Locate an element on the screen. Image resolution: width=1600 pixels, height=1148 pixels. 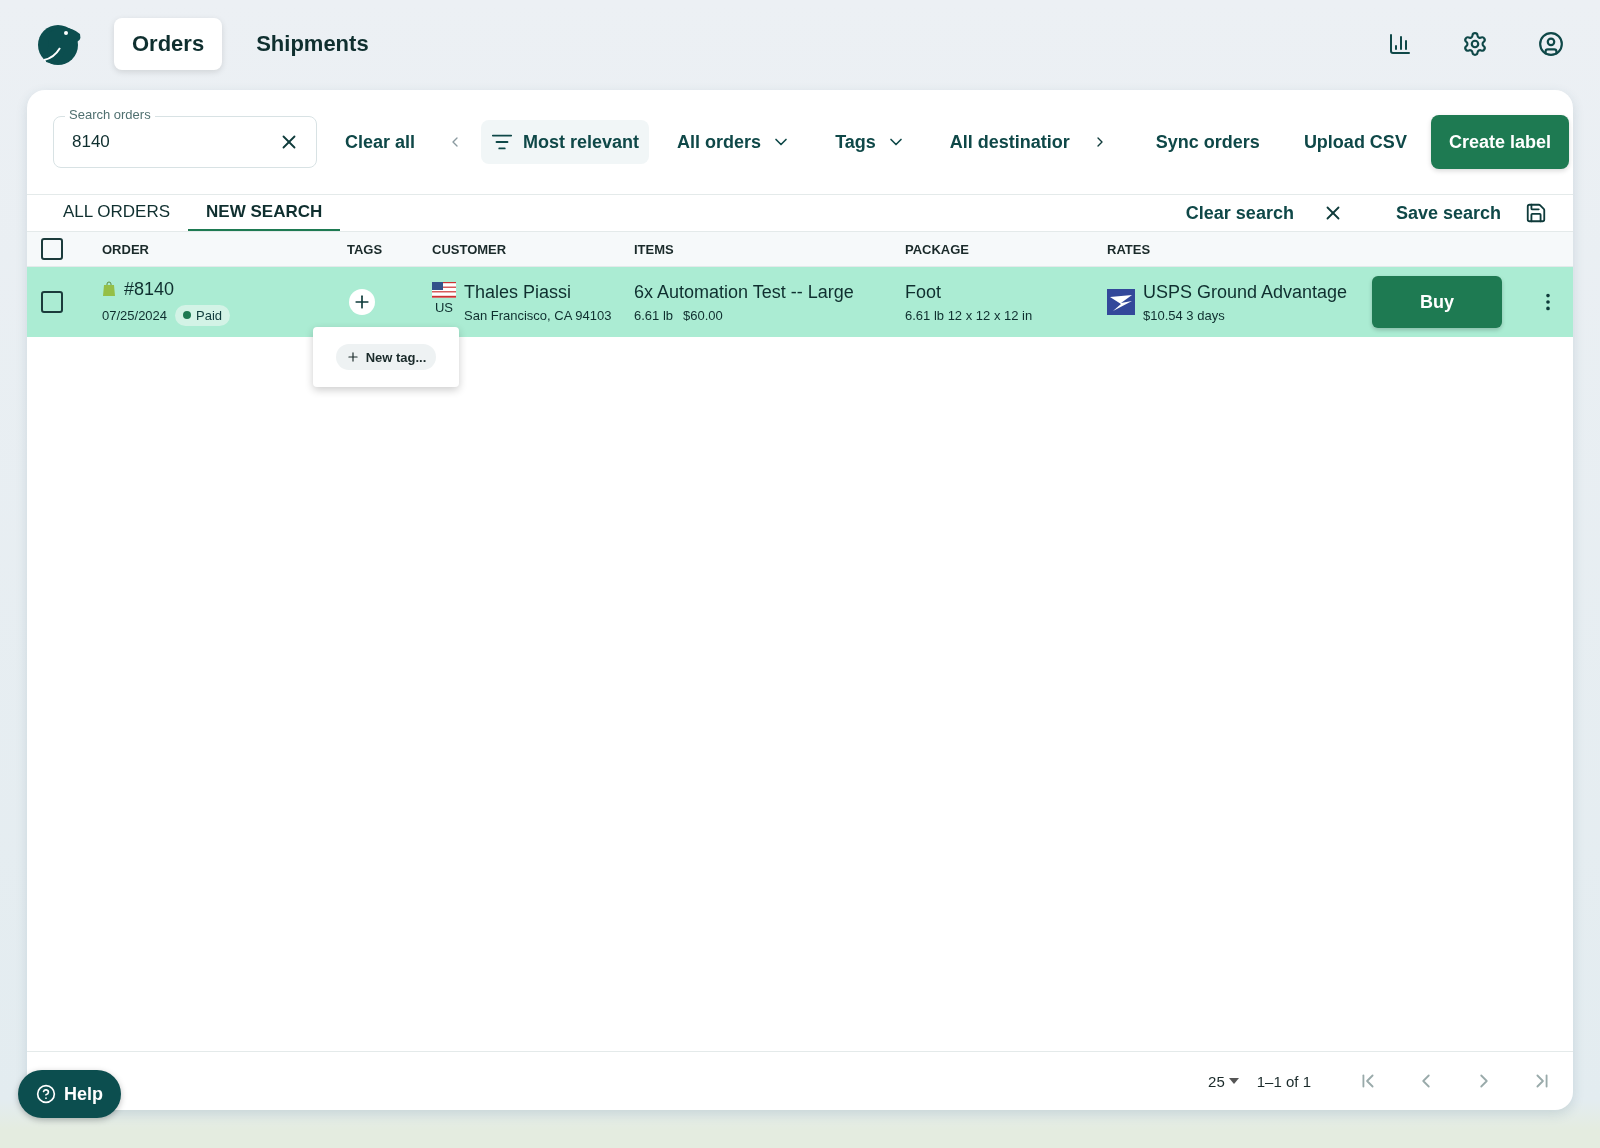
nav-tab: Shipments is located at coordinates (312, 44).